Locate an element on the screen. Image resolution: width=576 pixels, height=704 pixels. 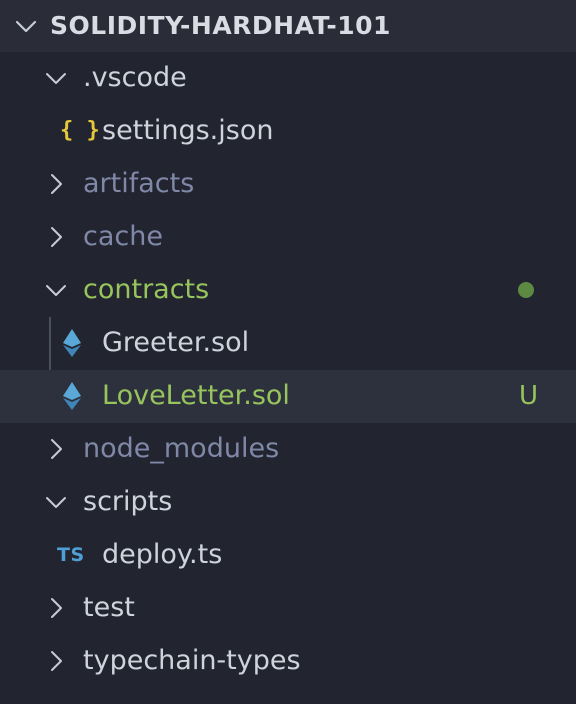
tree-item-label: typechain-types is located at coordinates (192, 660).